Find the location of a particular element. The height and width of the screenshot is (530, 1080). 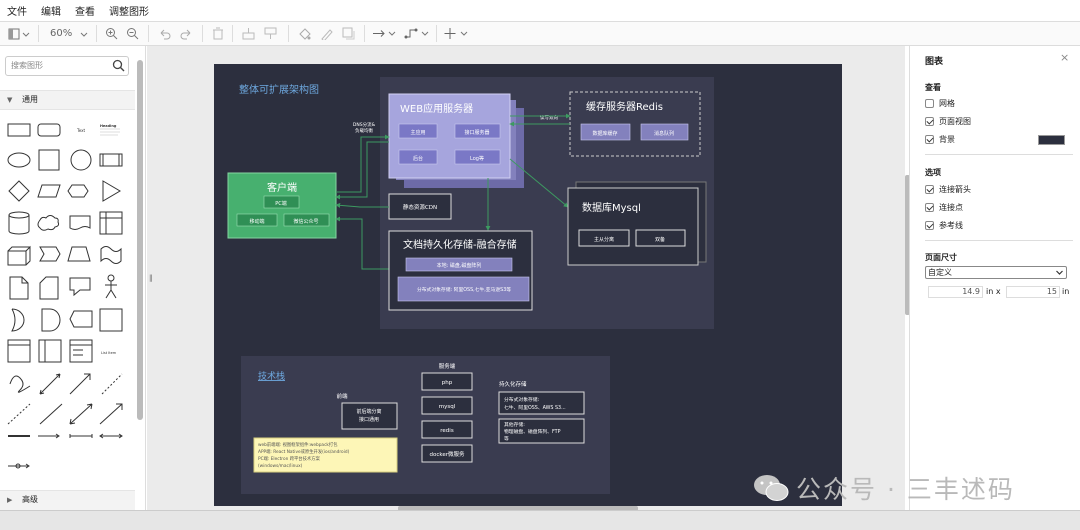

web-server-title: WEB应用服务器 is located at coordinates (436, 108).